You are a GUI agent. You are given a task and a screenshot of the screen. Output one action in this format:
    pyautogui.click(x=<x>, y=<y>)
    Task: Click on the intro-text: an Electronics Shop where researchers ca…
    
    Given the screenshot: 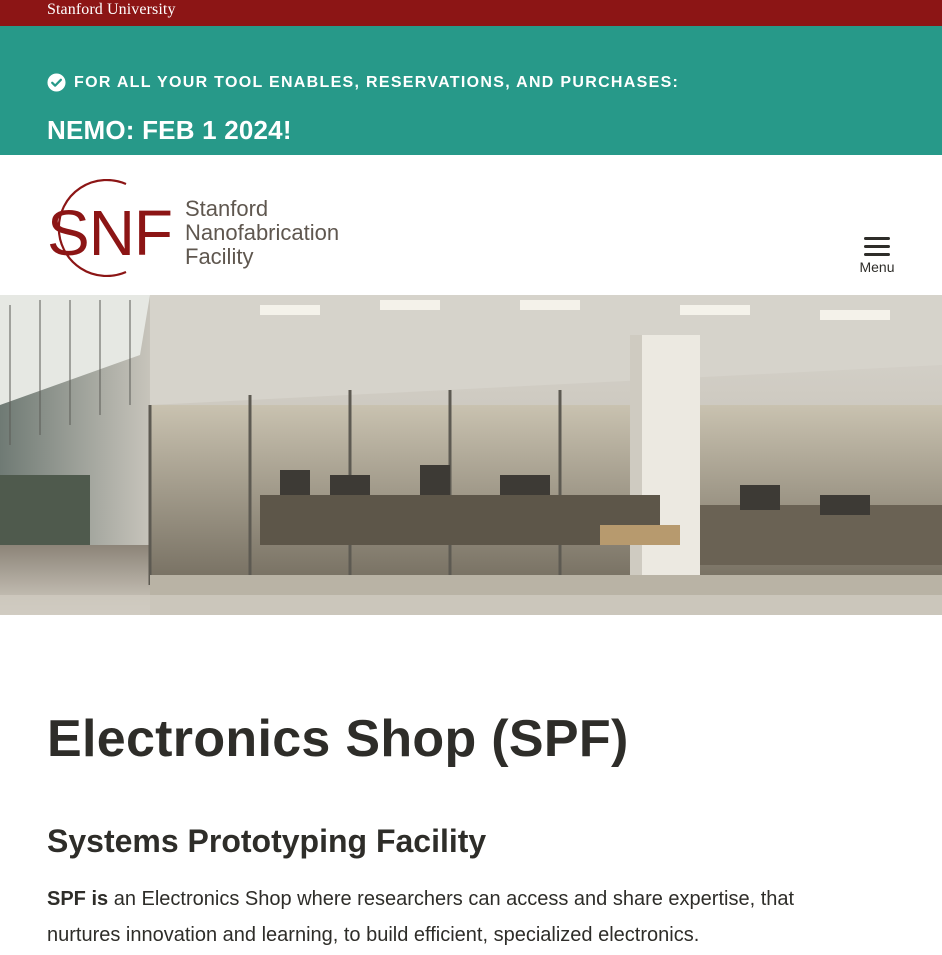 What is the action you would take?
    pyautogui.click(x=421, y=917)
    